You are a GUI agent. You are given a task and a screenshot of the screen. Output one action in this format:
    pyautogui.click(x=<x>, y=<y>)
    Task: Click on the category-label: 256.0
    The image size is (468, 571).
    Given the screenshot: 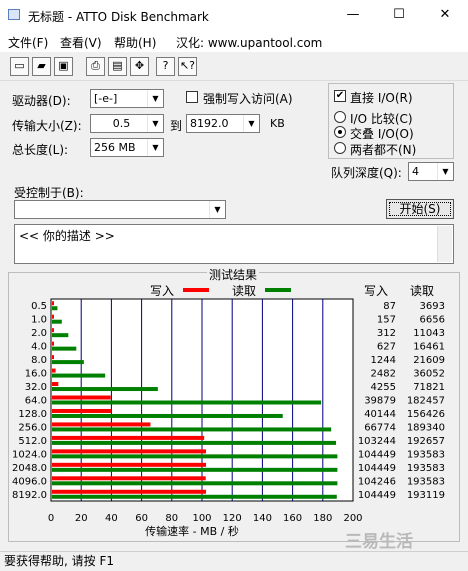 What is the action you would take?
    pyautogui.click(x=32, y=427)
    